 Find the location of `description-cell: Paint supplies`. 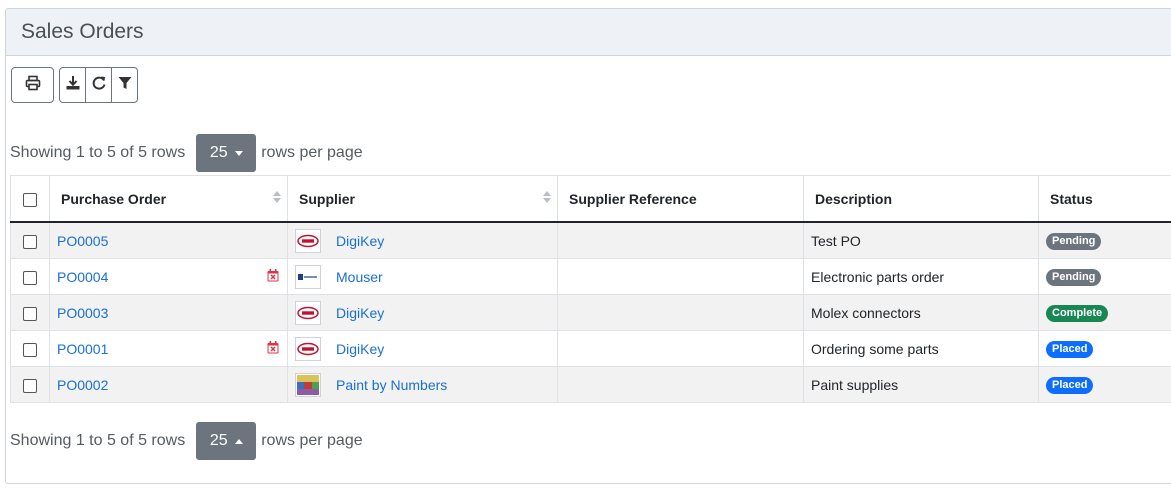

description-cell: Paint supplies is located at coordinates (921, 384).